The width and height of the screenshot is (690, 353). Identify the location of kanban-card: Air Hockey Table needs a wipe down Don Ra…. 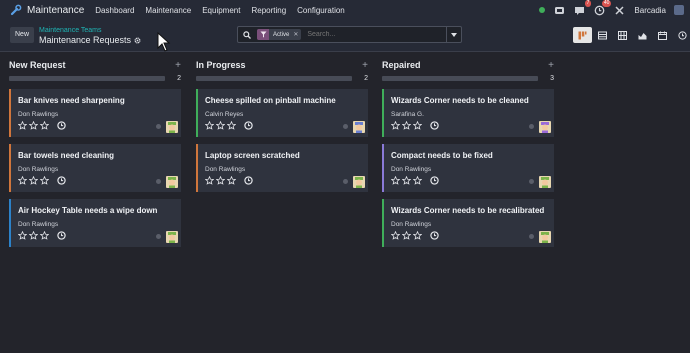
(95, 223).